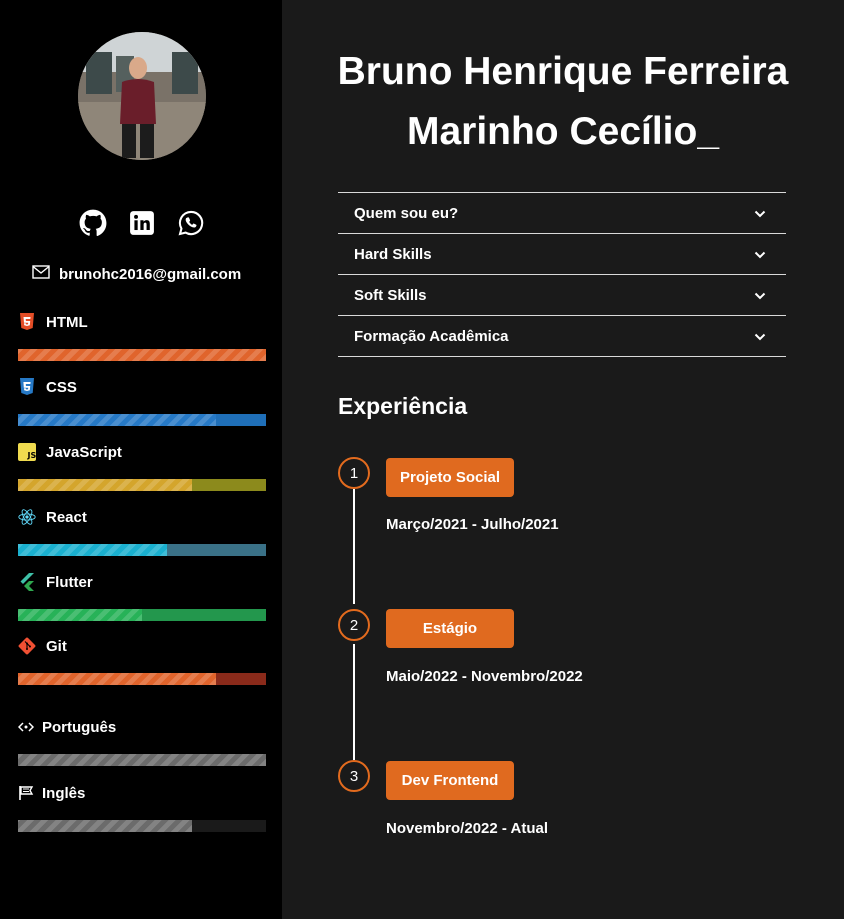  Describe the element at coordinates (484, 676) in the screenshot. I see `experience-period: Maio/2022 - Novembro/2022` at that location.